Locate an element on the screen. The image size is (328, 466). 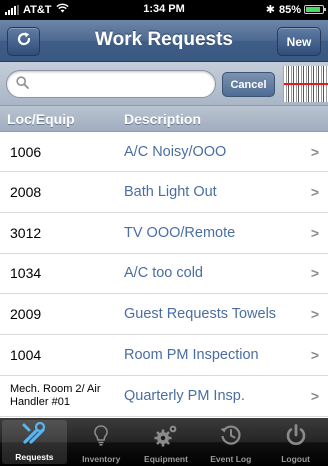
row-description: Guest Requests Towels is located at coordinates (200, 314).